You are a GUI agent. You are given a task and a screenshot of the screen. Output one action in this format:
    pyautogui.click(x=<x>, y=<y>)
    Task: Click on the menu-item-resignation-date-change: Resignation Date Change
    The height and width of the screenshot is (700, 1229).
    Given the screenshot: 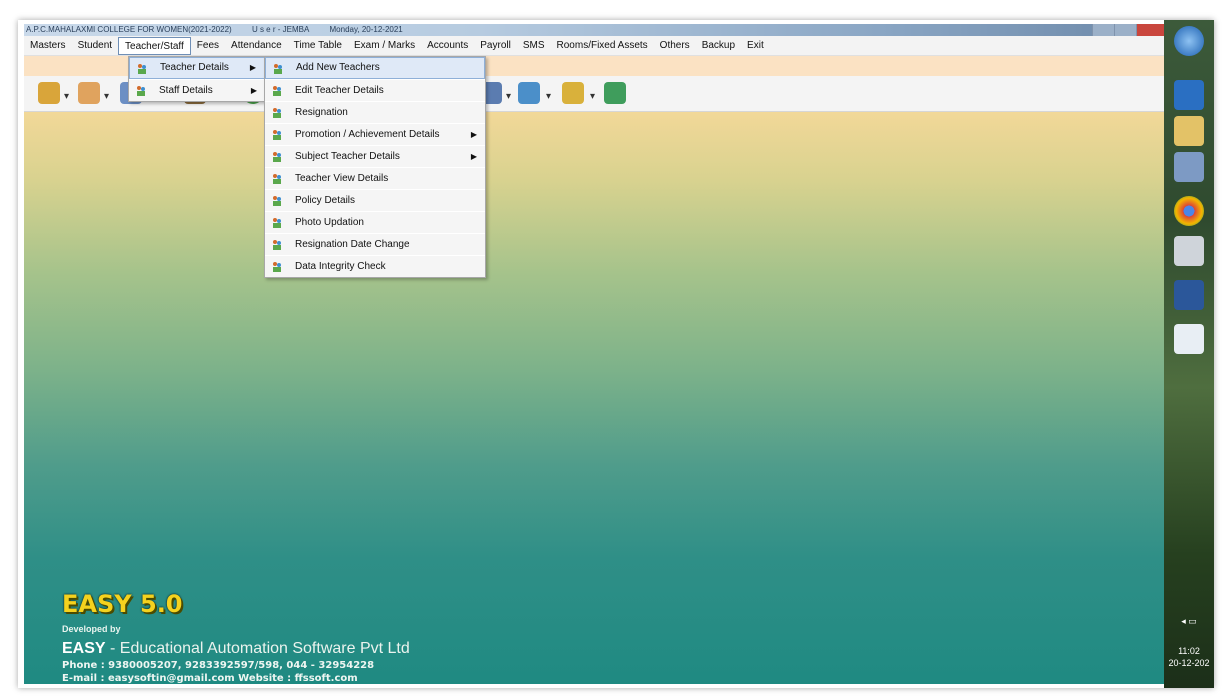 What is the action you would take?
    pyautogui.click(x=375, y=244)
    